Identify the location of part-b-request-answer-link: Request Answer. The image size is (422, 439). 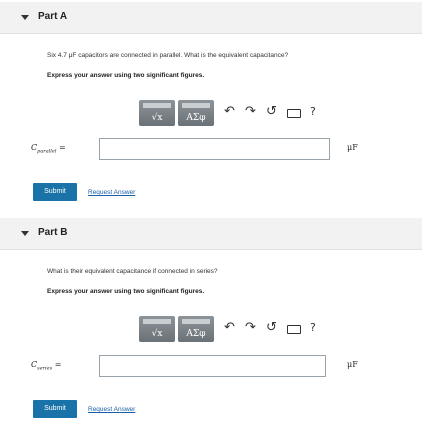
(111, 409).